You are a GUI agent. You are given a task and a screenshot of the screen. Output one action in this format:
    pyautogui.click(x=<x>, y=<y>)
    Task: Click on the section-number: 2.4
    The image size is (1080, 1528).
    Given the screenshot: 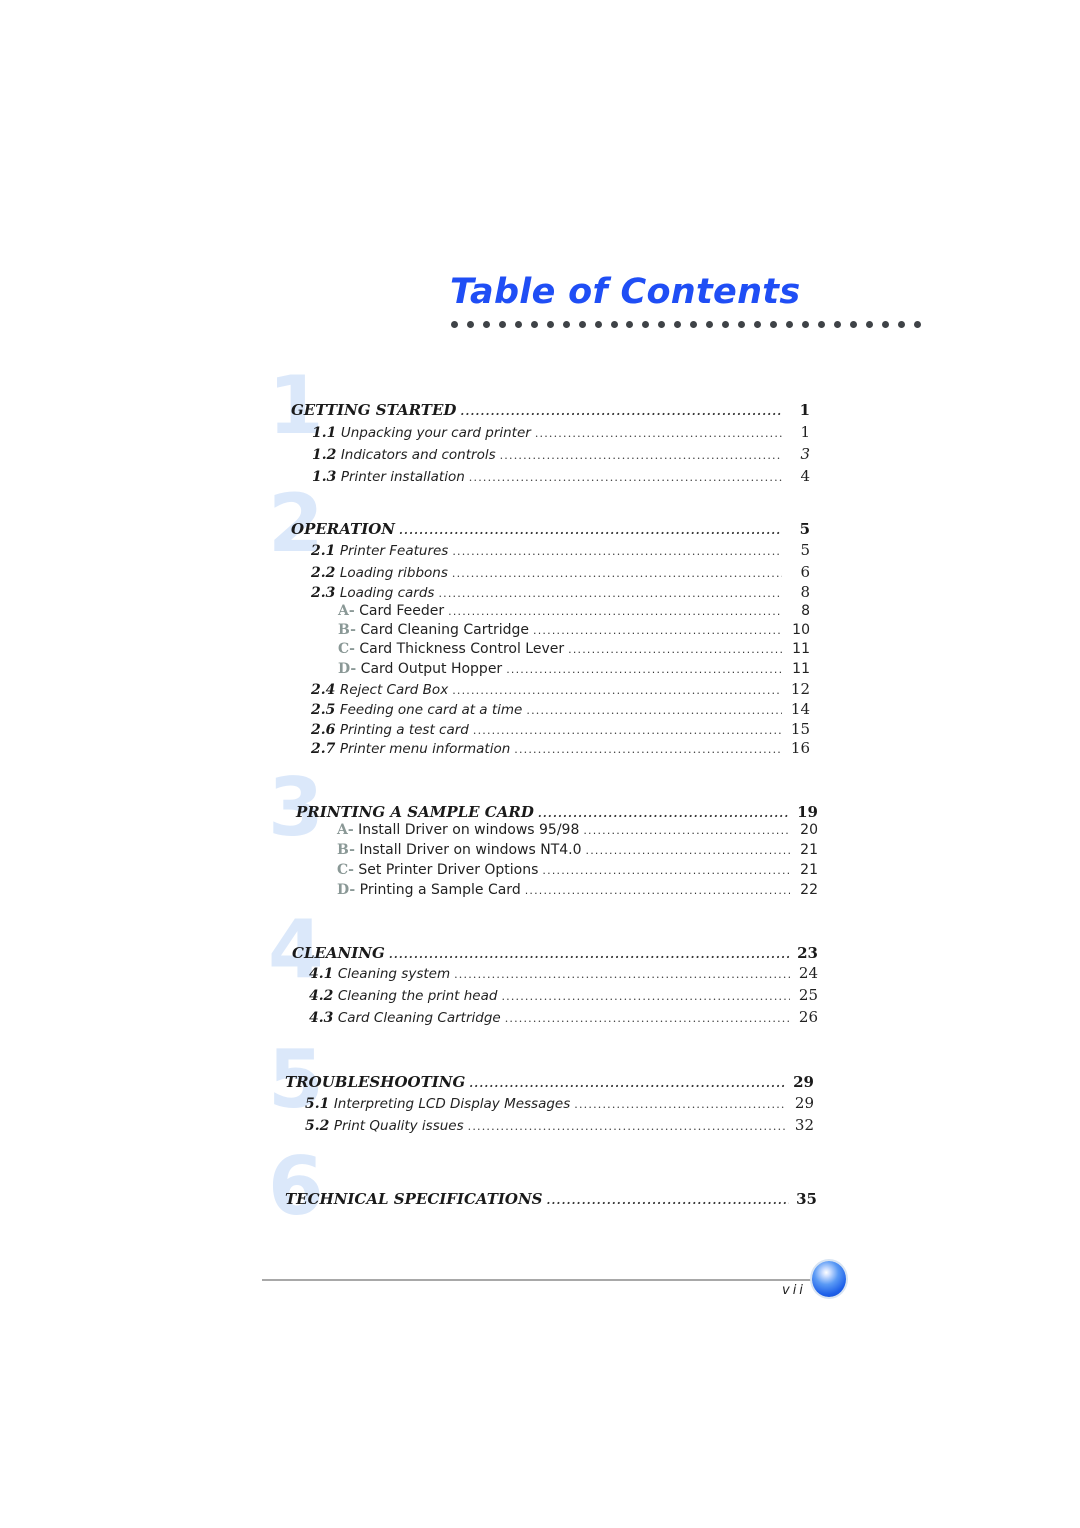 What is the action you would take?
    pyautogui.click(x=323, y=690)
    